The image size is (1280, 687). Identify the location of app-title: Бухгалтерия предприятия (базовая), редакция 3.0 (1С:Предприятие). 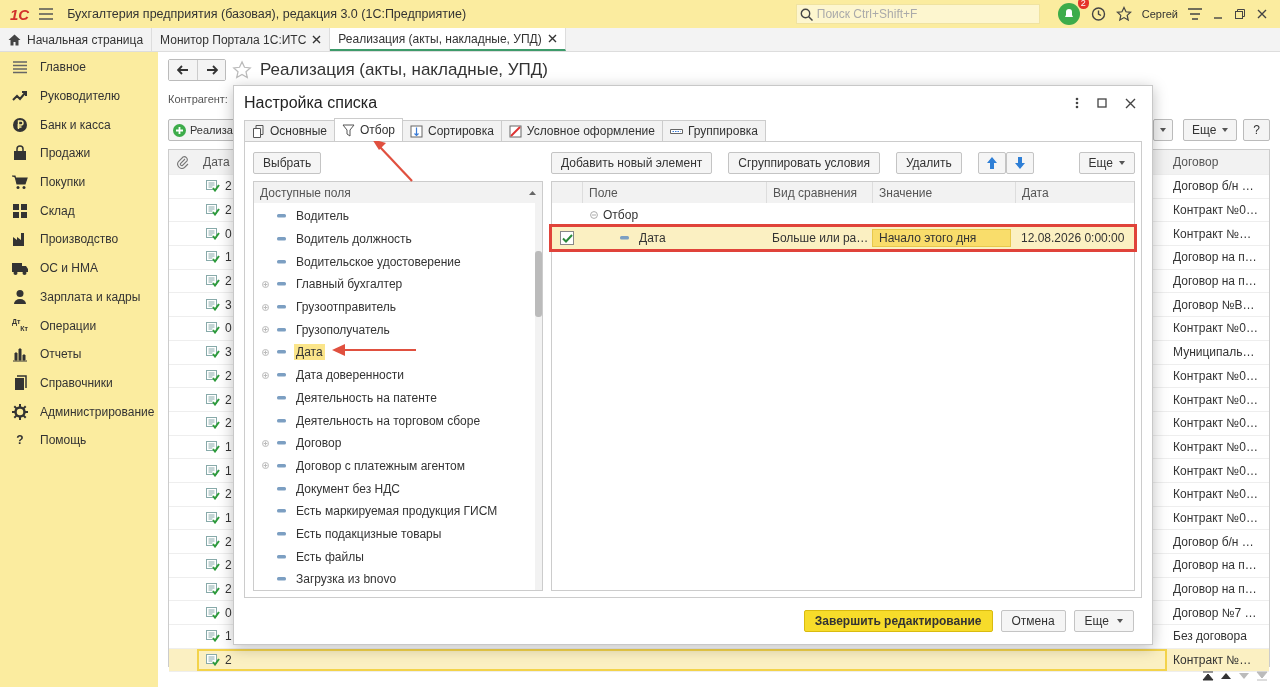
(267, 14).